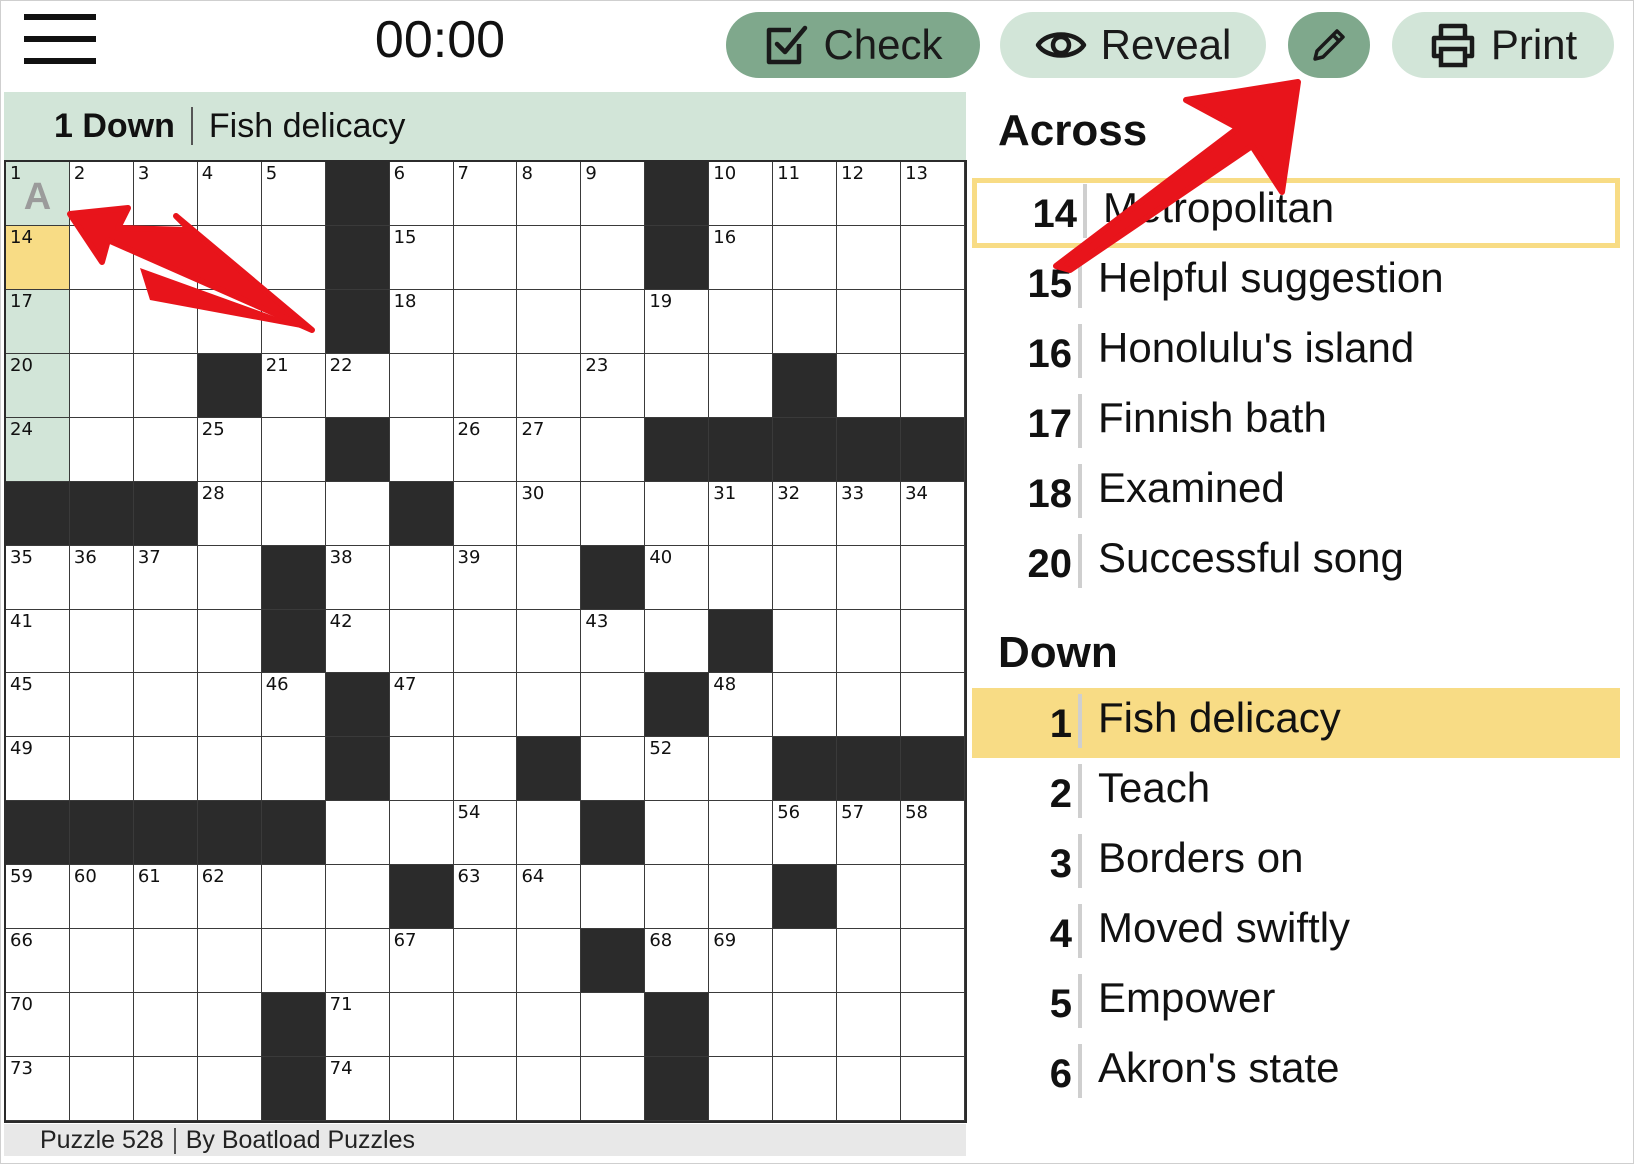 This screenshot has height=1164, width=1634. What do you see at coordinates (613, 641) in the screenshot?
I see `grid-cell: 43` at bounding box center [613, 641].